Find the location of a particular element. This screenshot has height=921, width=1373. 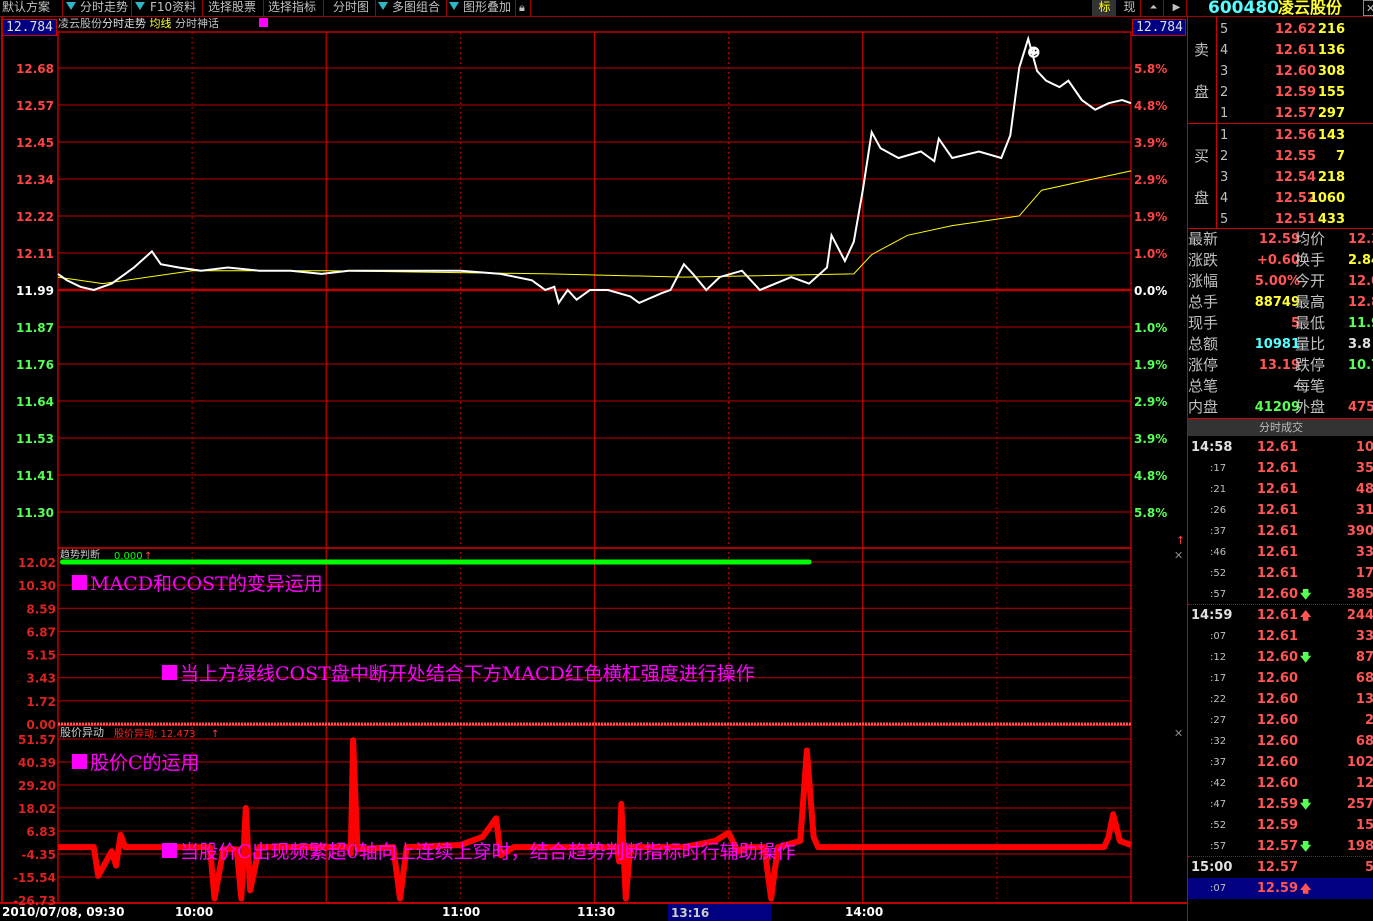

orderbook-volume: 216 is located at coordinates (1331, 29).